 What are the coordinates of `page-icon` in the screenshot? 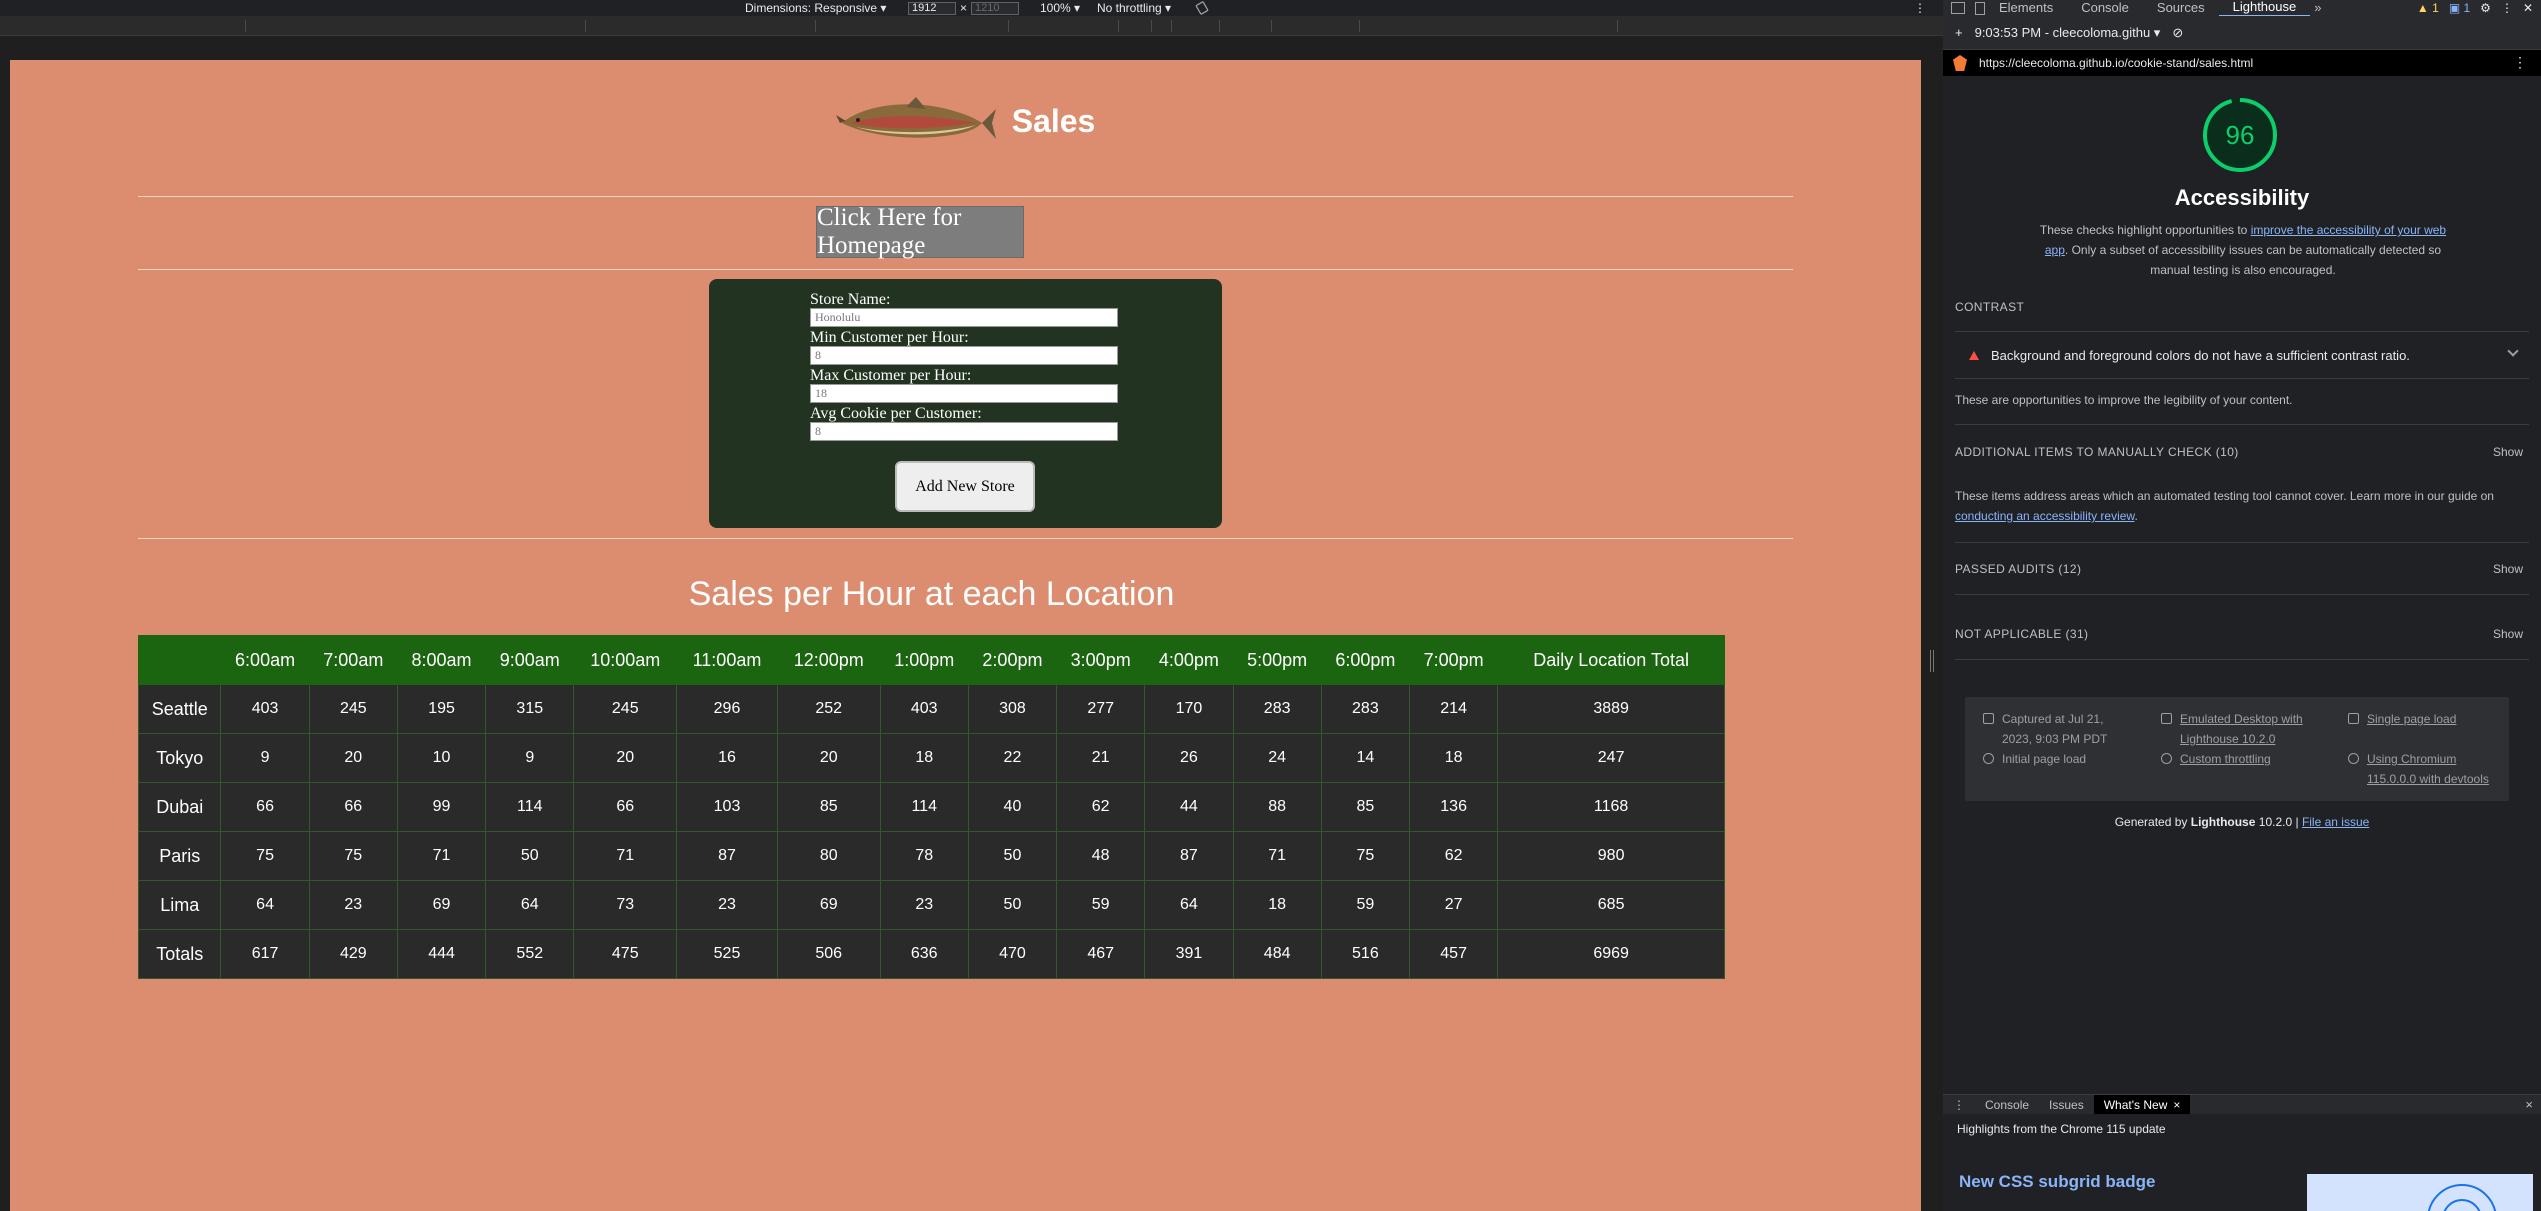 It's located at (2353, 718).